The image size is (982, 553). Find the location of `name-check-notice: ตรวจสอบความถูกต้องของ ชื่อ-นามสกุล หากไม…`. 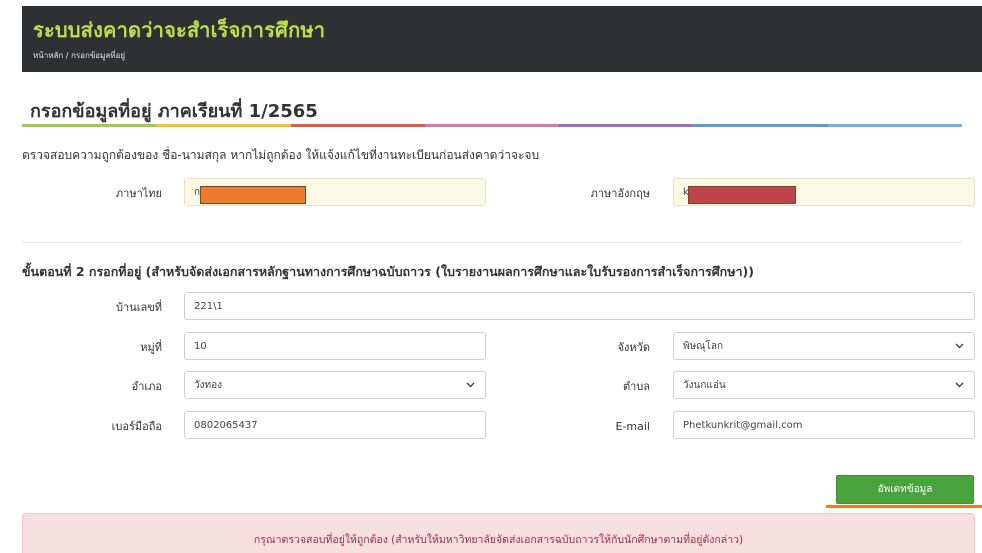

name-check-notice: ตรวจสอบความถูกต้องของ ชื่อ-นามสกุล หากไม… is located at coordinates (281, 155).